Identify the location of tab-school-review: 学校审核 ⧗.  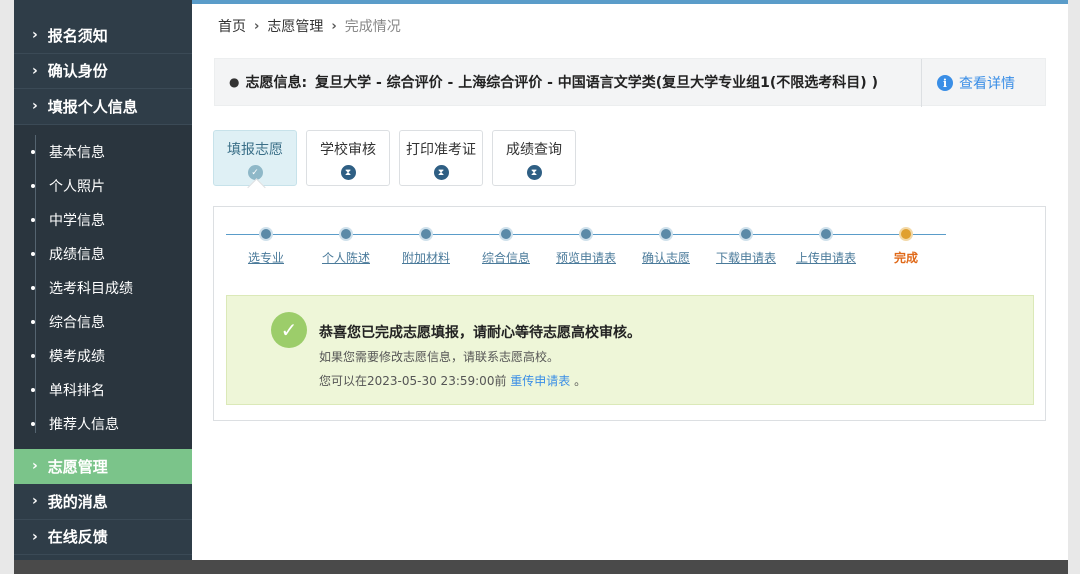
(348, 158).